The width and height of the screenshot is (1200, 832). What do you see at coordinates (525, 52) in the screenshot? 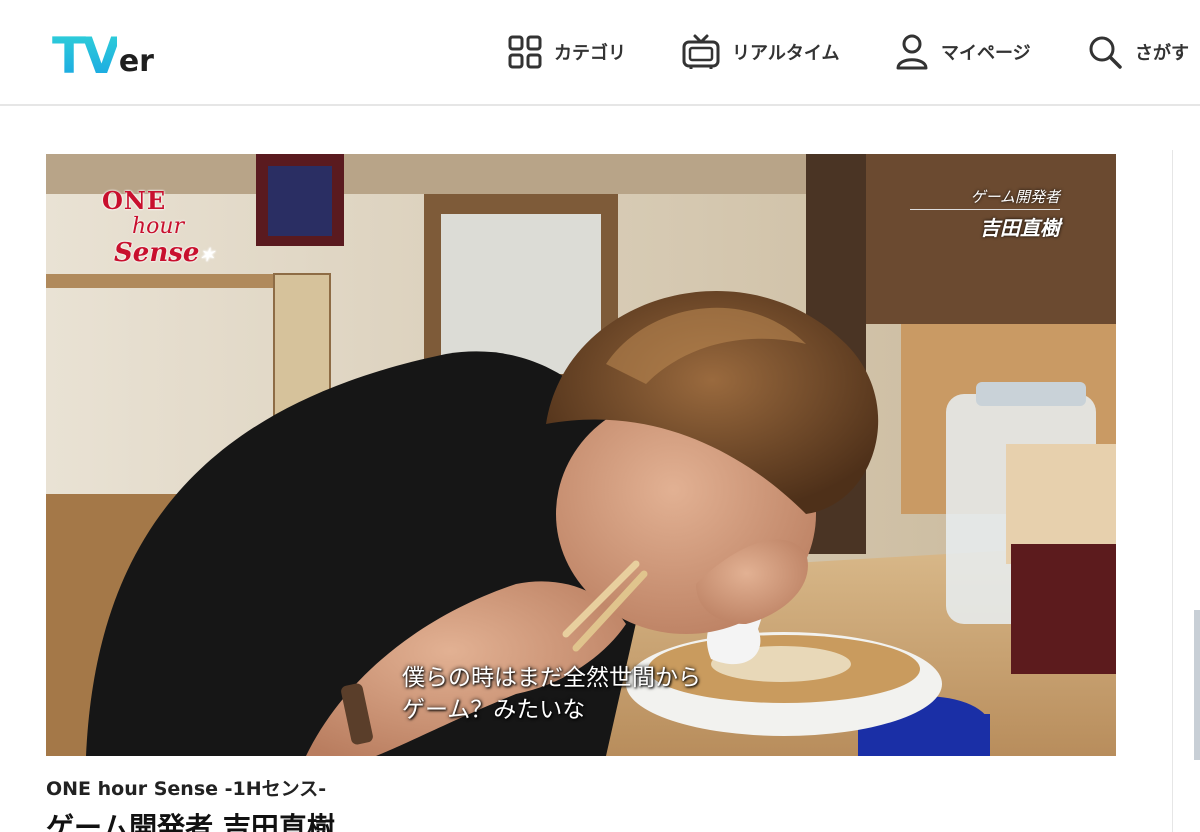
I see `grid-icon` at bounding box center [525, 52].